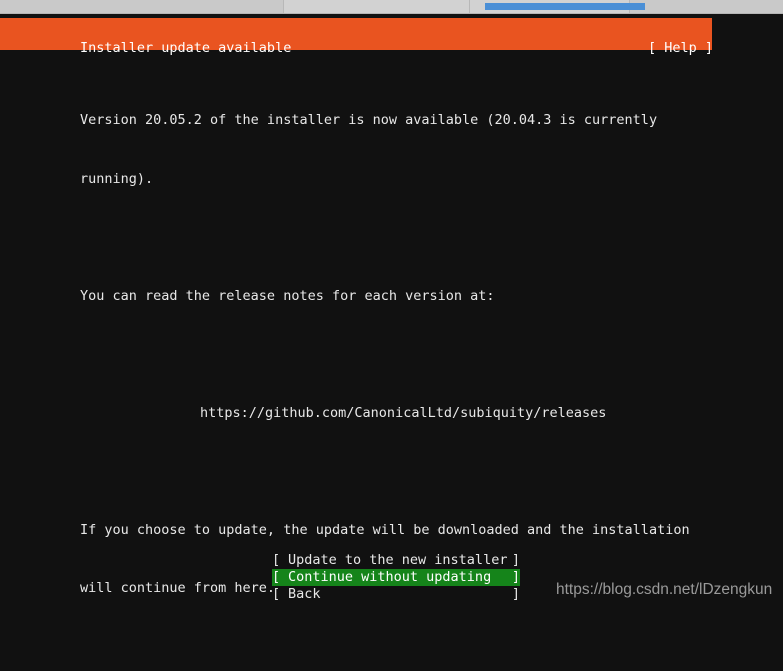 The height and width of the screenshot is (671, 783). I want to click on menu-item-label: Update to the new installer, so click(398, 560).